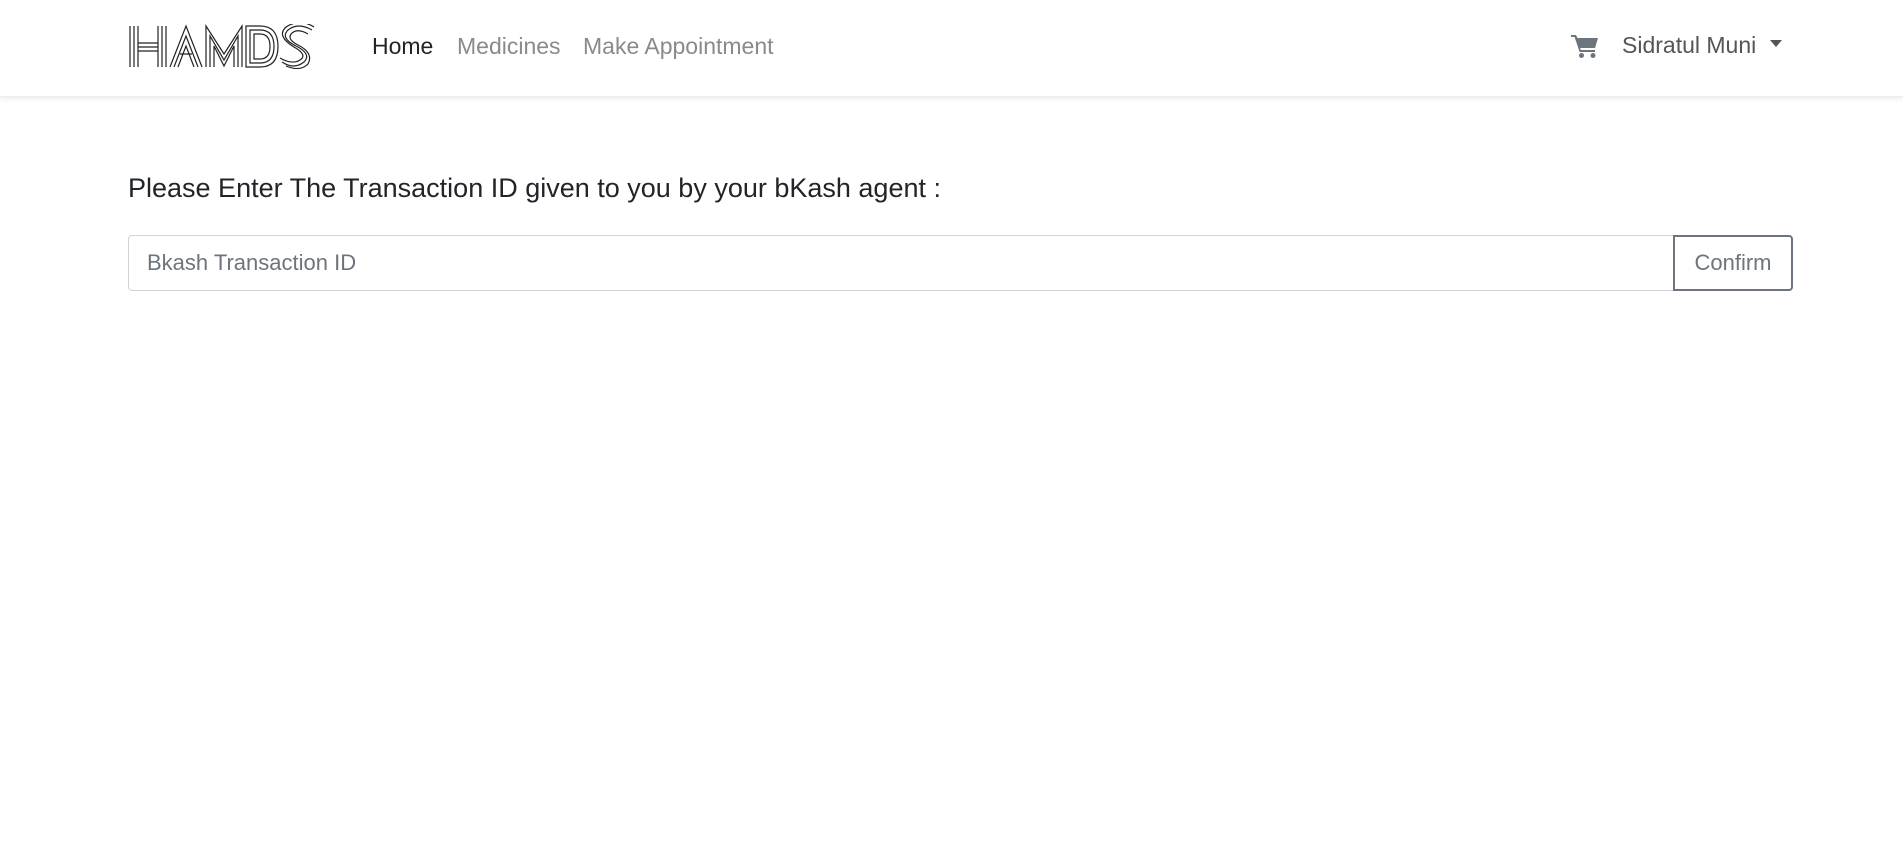 Image resolution: width=1903 pixels, height=842 pixels. I want to click on nav-link-medicines: Medicines, so click(509, 46).